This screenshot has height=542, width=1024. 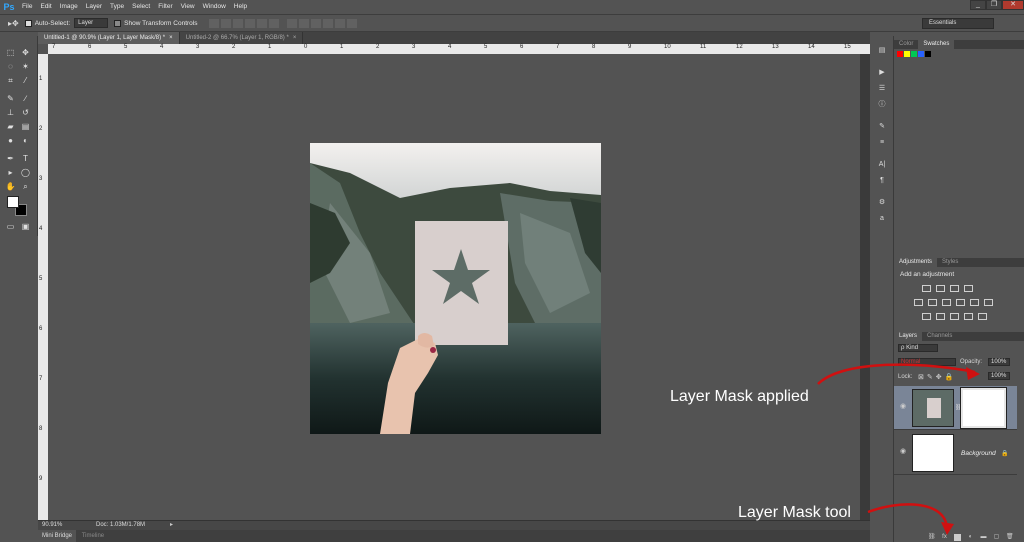 What do you see at coordinates (926, 316) in the screenshot?
I see `invert-icon` at bounding box center [926, 316].